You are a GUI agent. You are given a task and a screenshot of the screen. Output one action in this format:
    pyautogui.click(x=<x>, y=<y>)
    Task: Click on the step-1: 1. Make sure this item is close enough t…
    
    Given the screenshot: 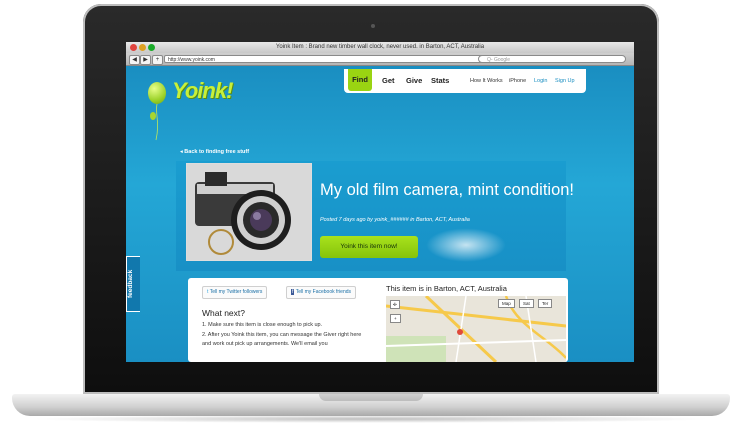 What is the action you would take?
    pyautogui.click(x=262, y=325)
    